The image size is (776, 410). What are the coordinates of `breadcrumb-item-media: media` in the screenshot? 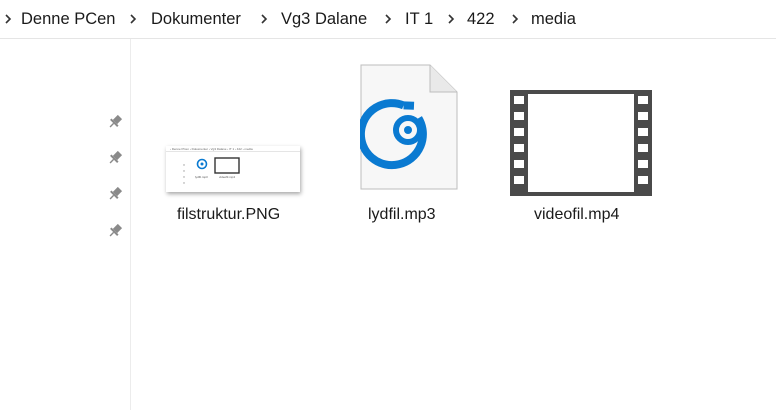 It's located at (553, 19).